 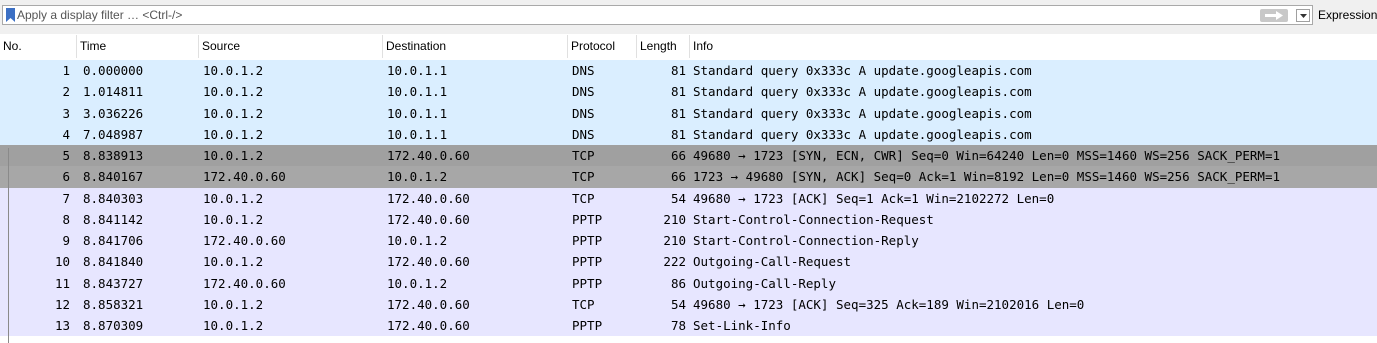 I want to click on packet-time-cell: 8.870309, so click(x=113, y=325).